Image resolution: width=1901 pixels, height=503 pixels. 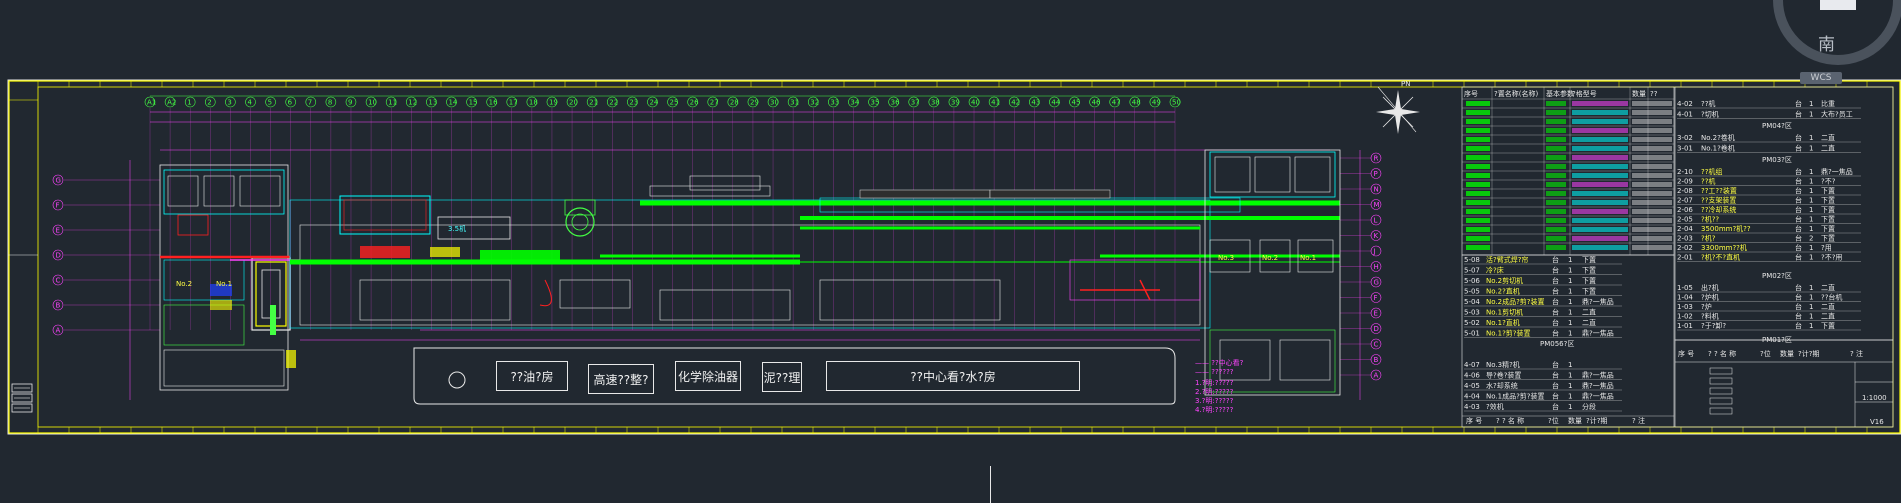 I want to click on schedule-right-cell: 2-07, so click(x=1685, y=201).